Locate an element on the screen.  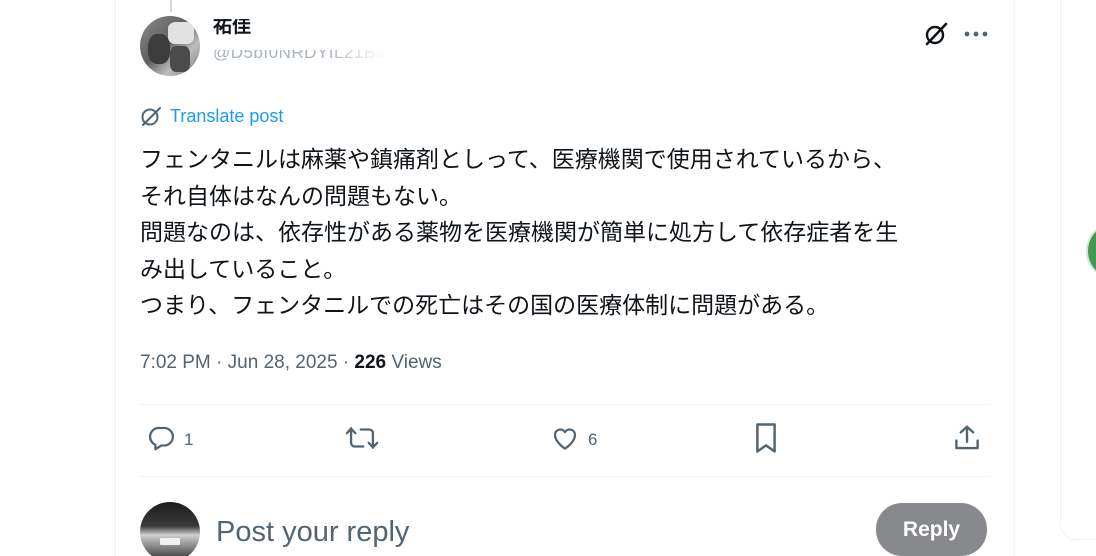
bookmark-icon is located at coordinates (766, 440).